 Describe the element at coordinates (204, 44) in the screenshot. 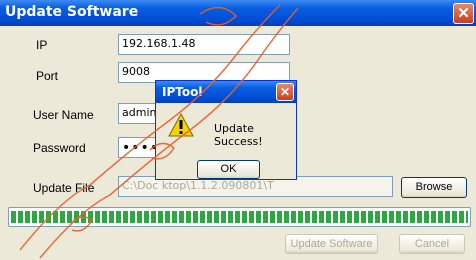

I see `ip-field: 192.168.1.48` at that location.